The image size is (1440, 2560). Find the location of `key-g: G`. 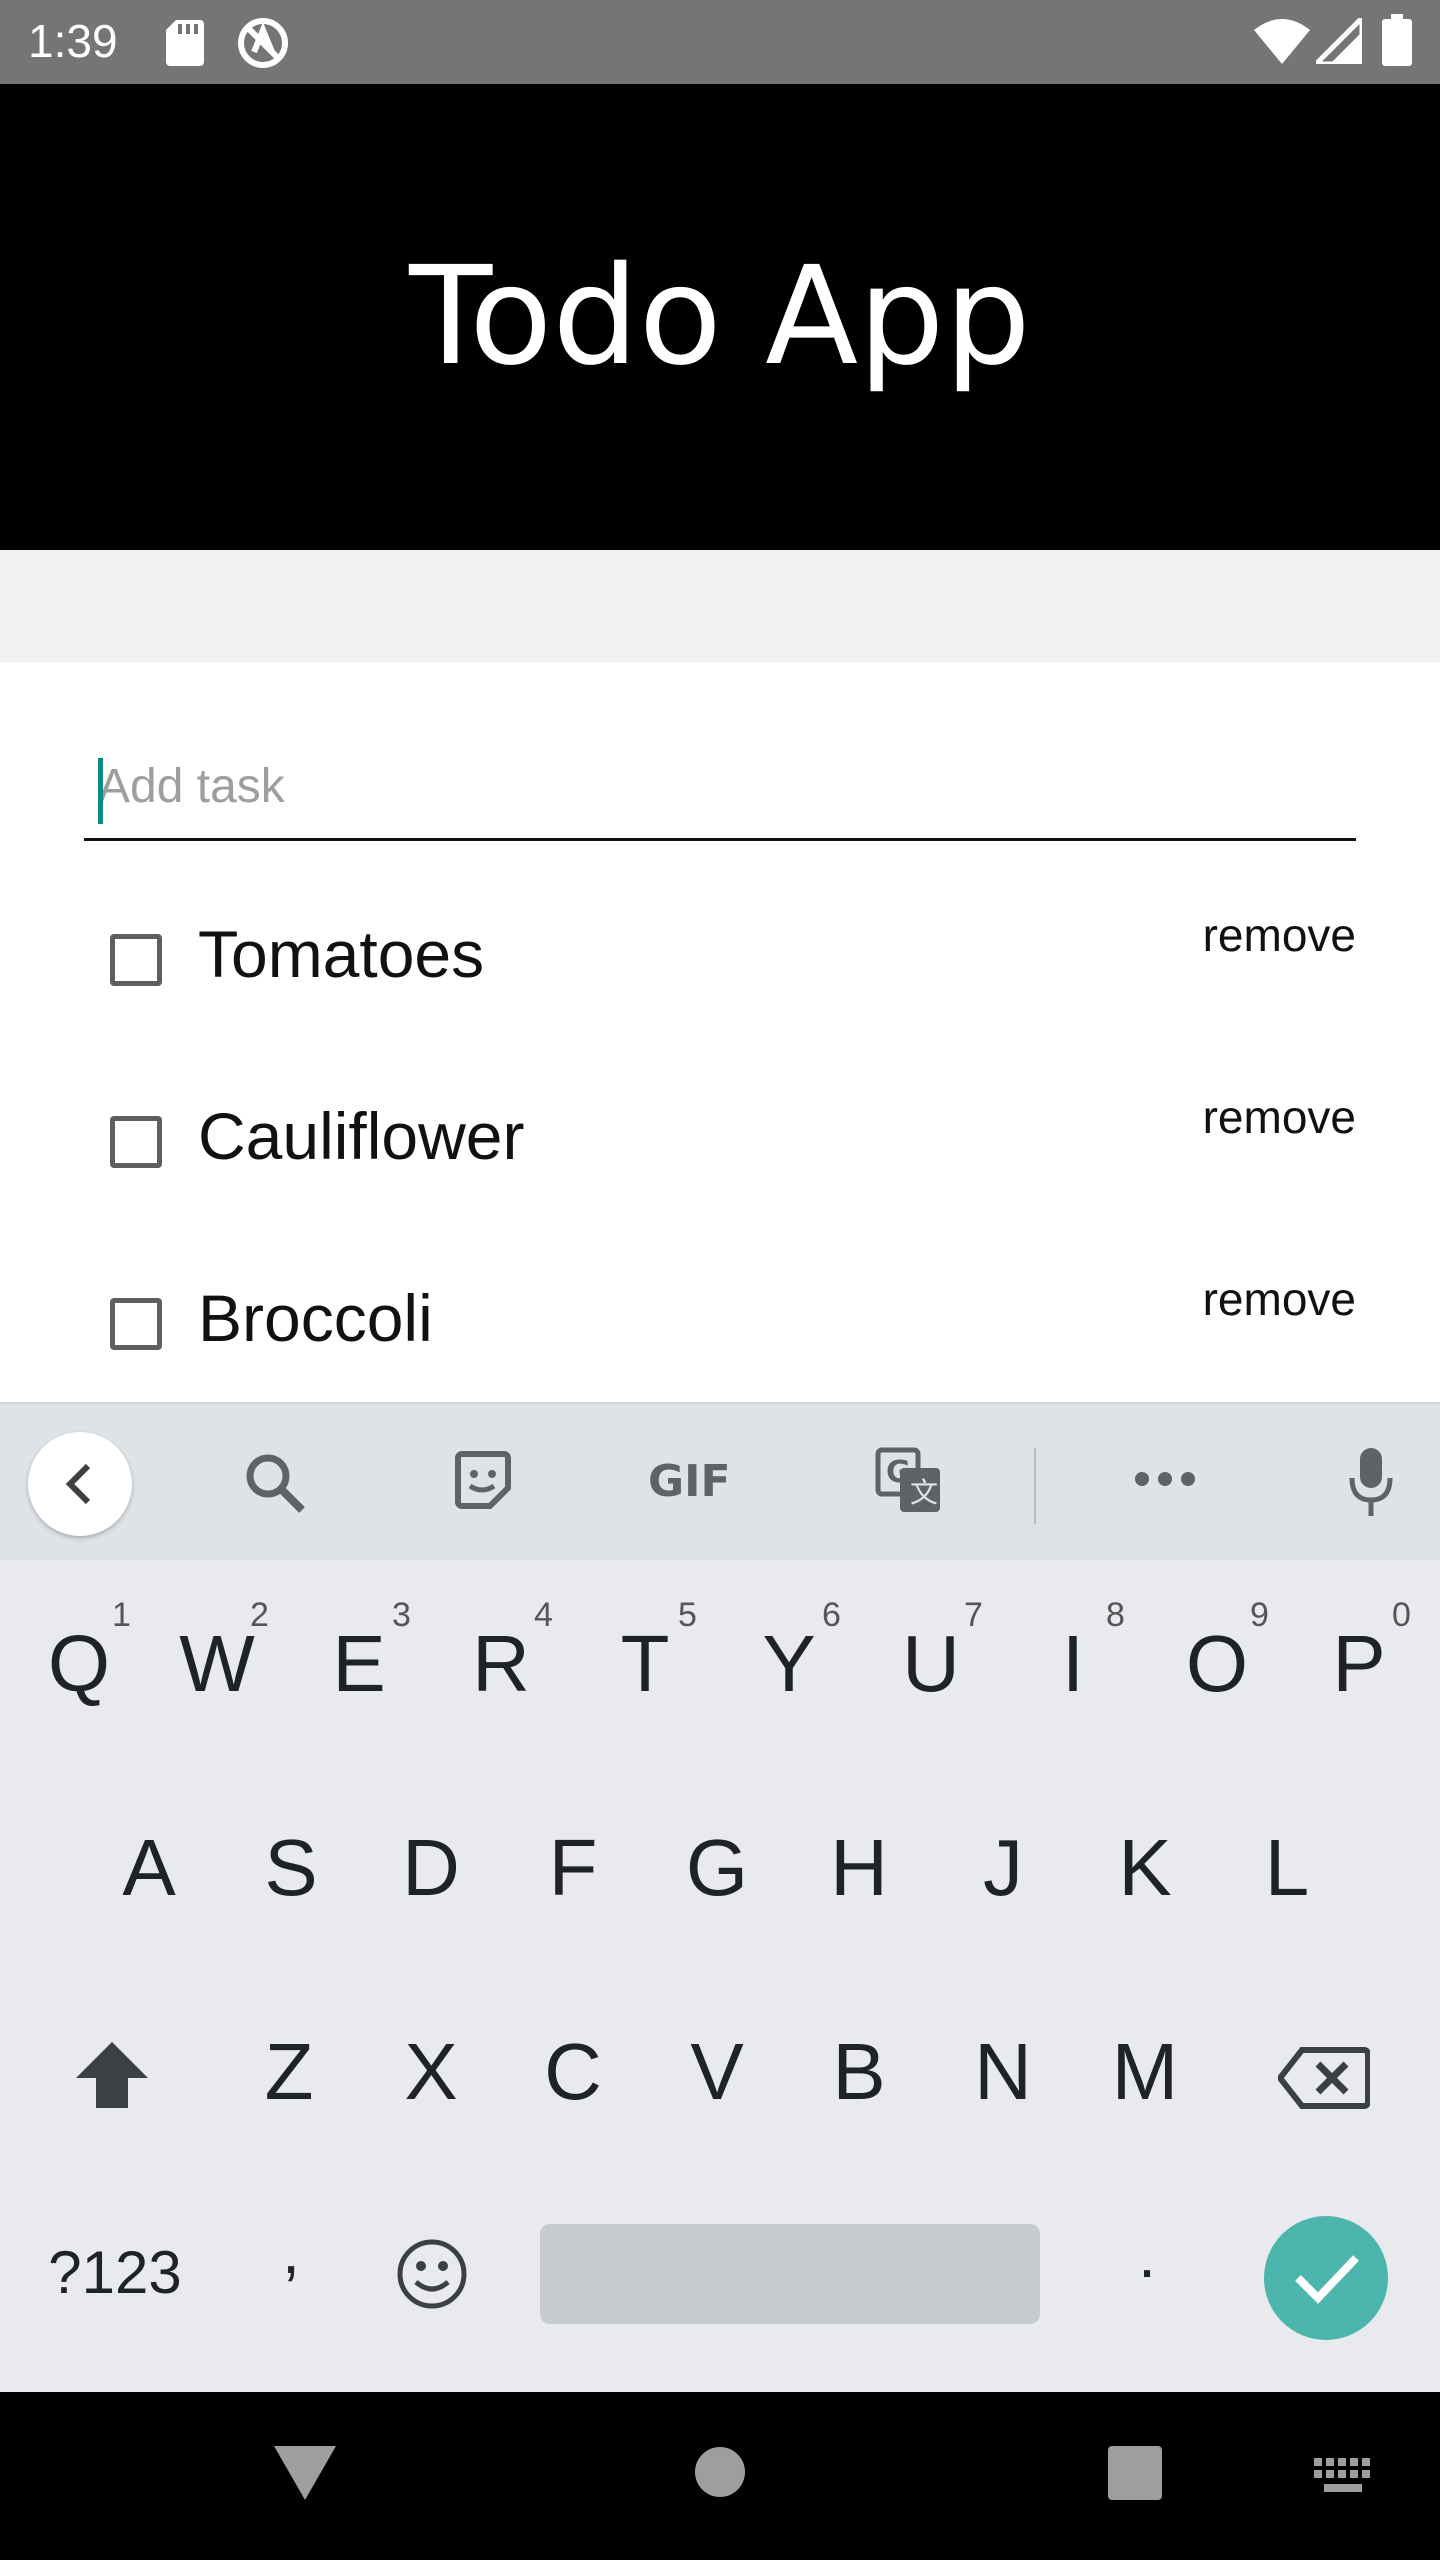

key-g: G is located at coordinates (717, 1868).